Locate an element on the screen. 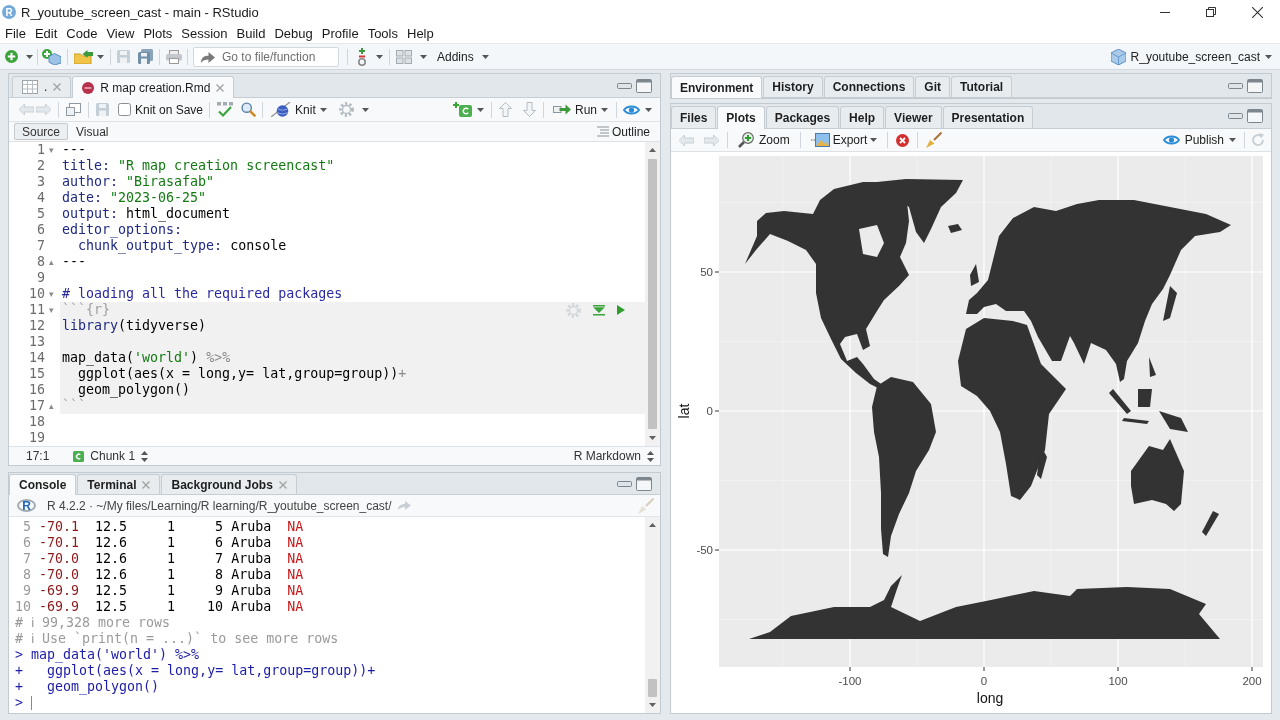 This screenshot has height=720, width=1280. mode-tab: Visual is located at coordinates (92, 131).